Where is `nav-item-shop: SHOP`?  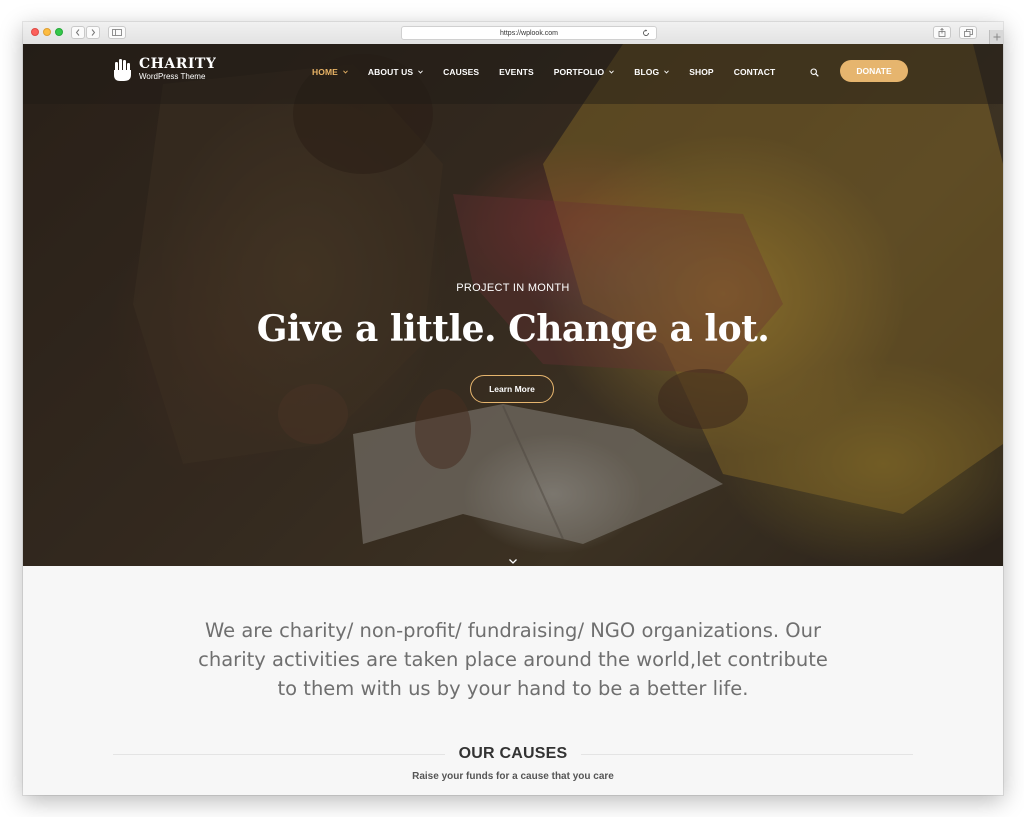 nav-item-shop: SHOP is located at coordinates (701, 72).